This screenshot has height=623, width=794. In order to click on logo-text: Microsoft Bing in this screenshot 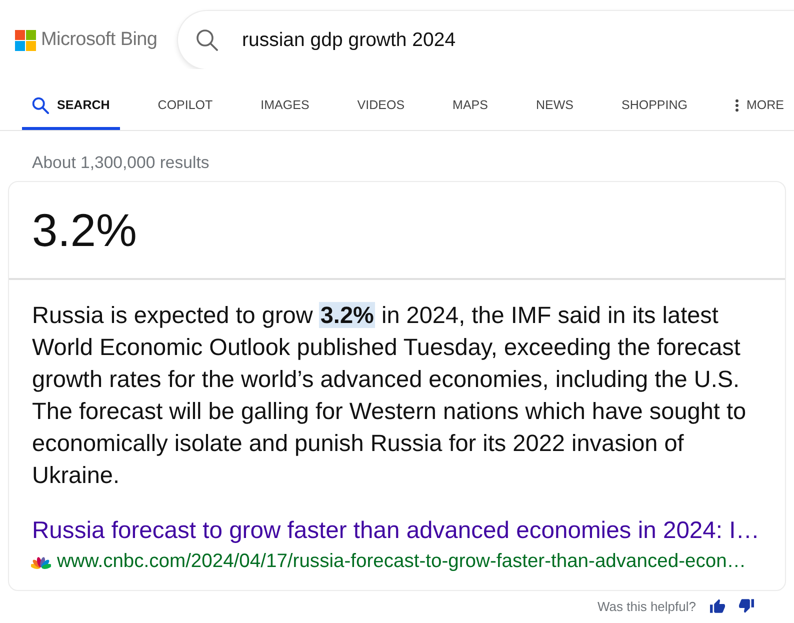, I will do `click(99, 40)`.